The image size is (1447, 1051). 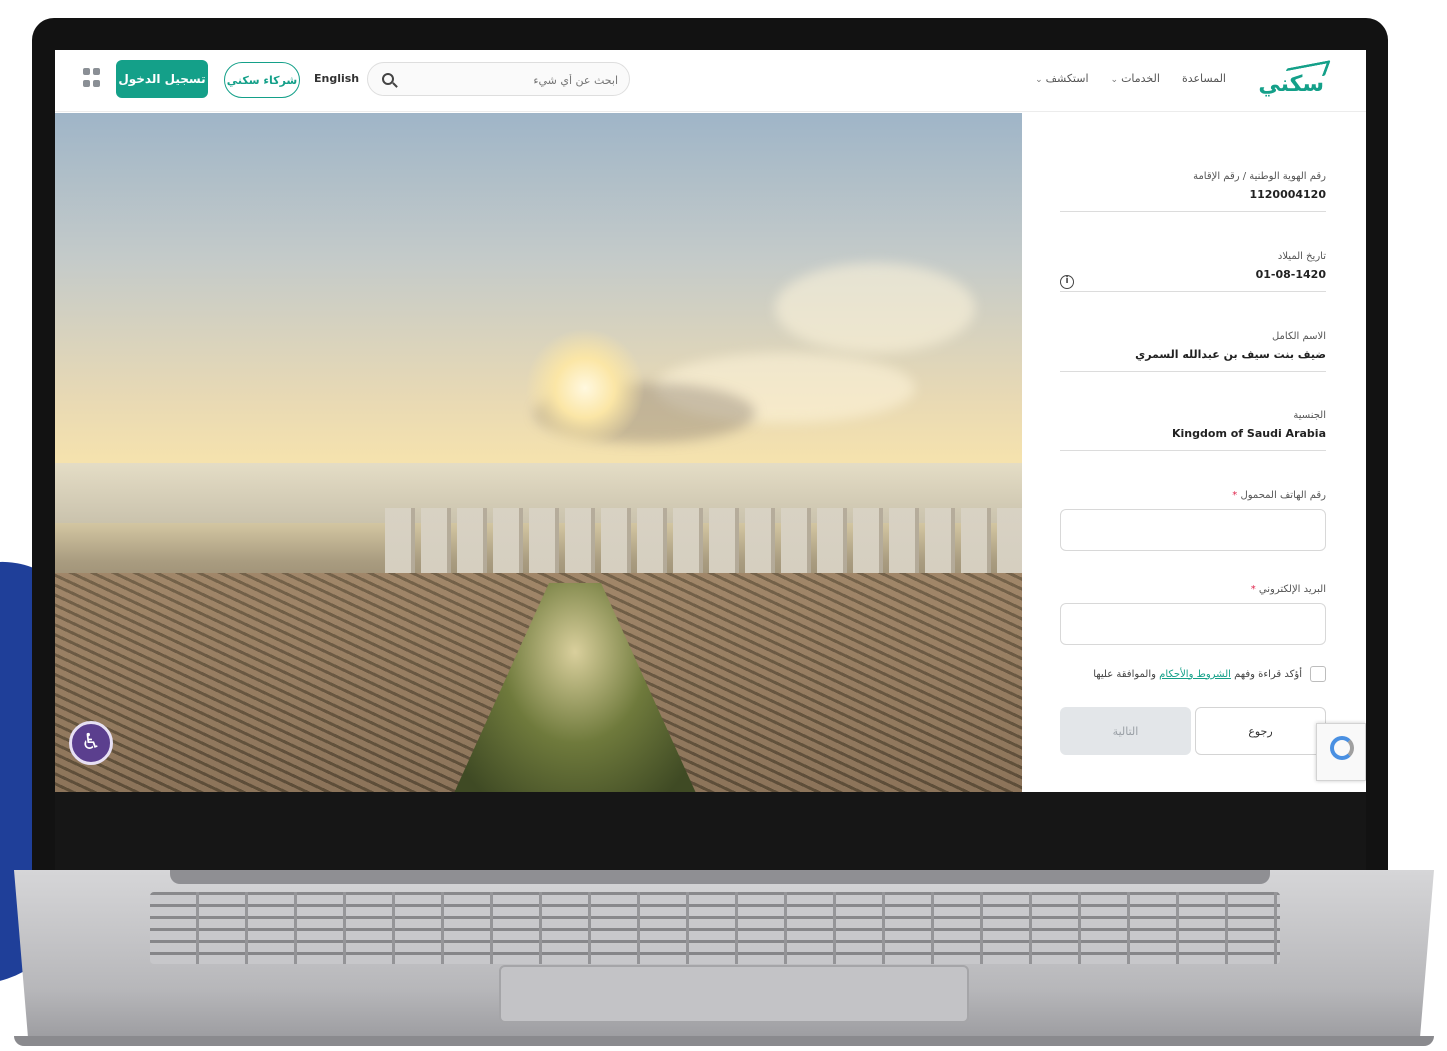 What do you see at coordinates (1259, 176) in the screenshot?
I see `national-id-label: رقم الهوية الوطنية / رقم الإقامة` at bounding box center [1259, 176].